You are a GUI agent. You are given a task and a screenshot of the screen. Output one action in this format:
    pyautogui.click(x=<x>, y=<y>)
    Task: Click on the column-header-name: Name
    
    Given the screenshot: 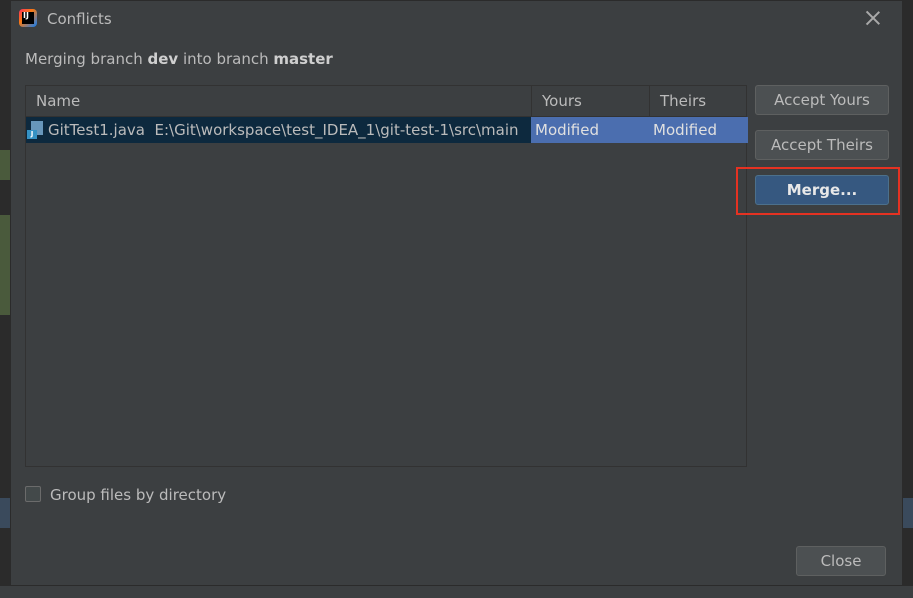 What is the action you would take?
    pyautogui.click(x=278, y=101)
    